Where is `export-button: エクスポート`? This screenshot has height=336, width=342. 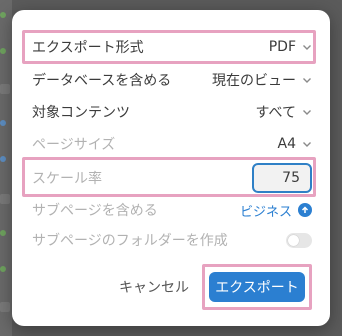
export-button: エクスポート is located at coordinates (257, 287).